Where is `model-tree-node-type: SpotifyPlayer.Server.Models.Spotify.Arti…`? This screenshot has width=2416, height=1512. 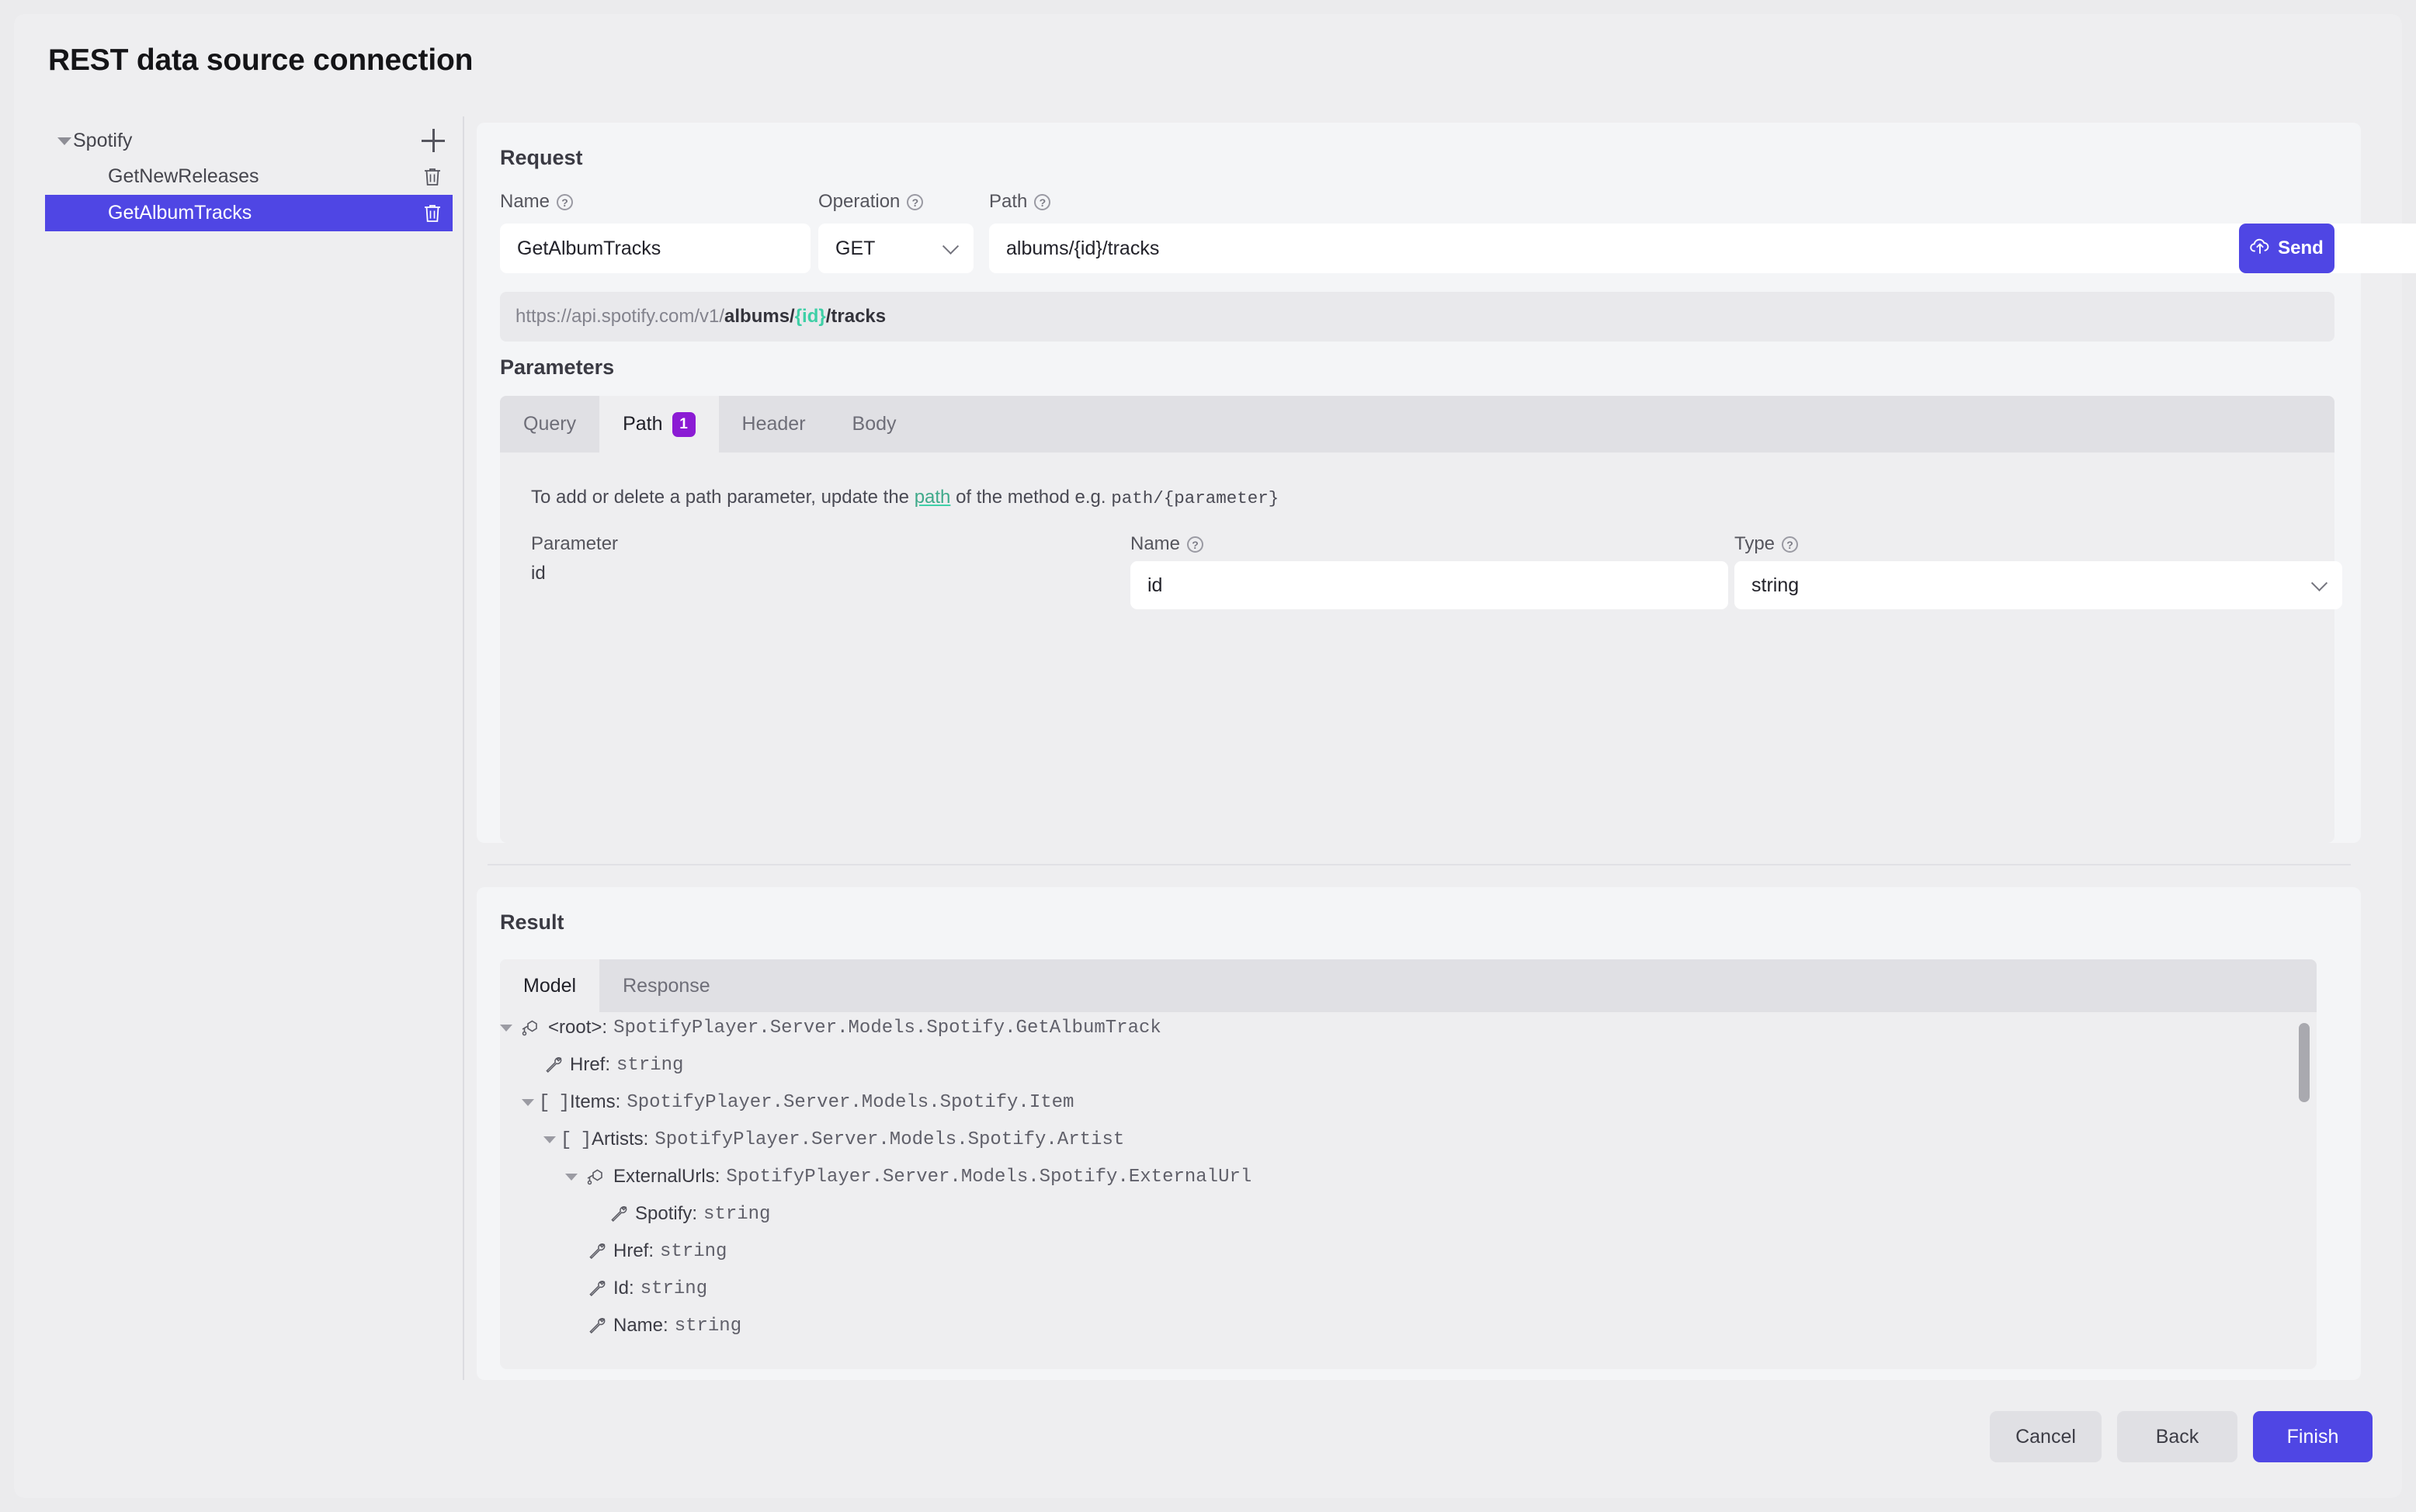 model-tree-node-type: SpotifyPlayer.Server.Models.Spotify.Arti… is located at coordinates (890, 1139).